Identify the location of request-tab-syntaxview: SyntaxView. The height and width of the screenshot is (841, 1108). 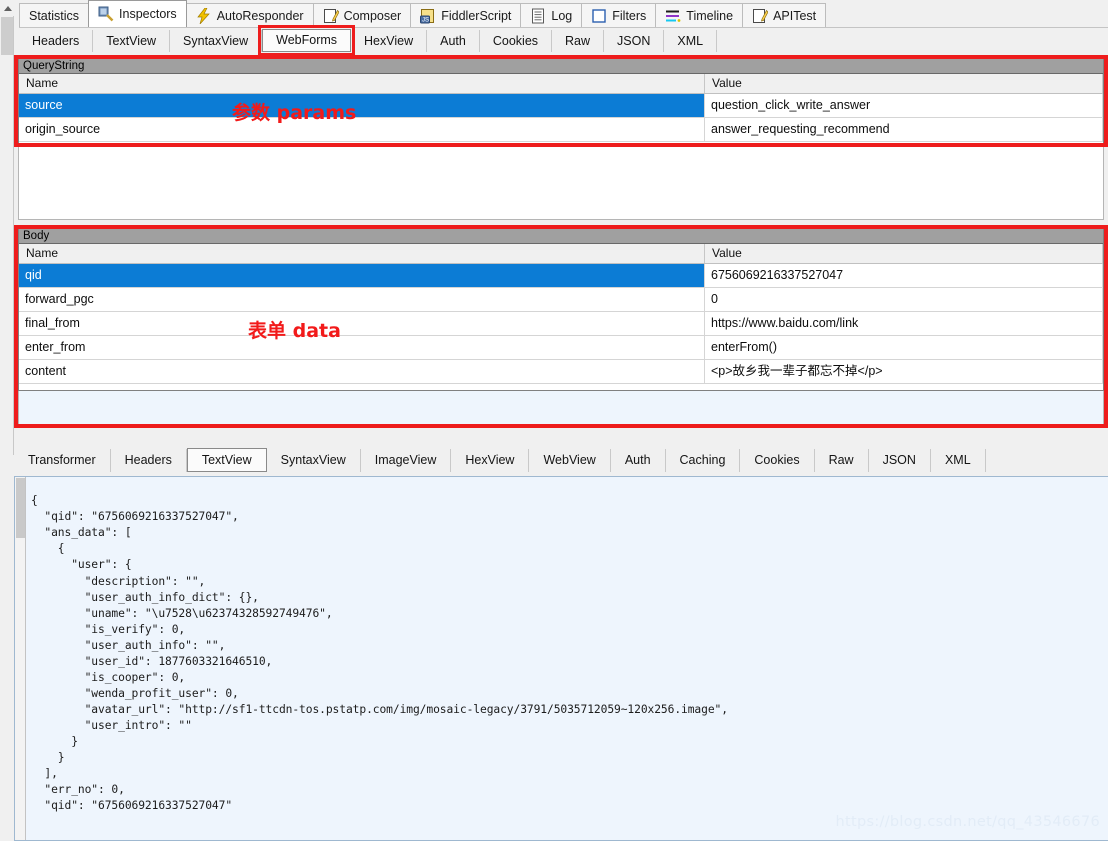
(216, 40).